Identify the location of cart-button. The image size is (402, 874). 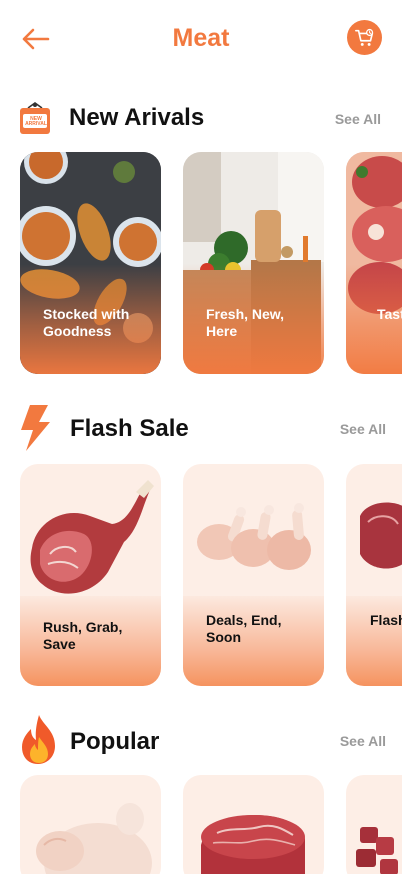
(364, 37).